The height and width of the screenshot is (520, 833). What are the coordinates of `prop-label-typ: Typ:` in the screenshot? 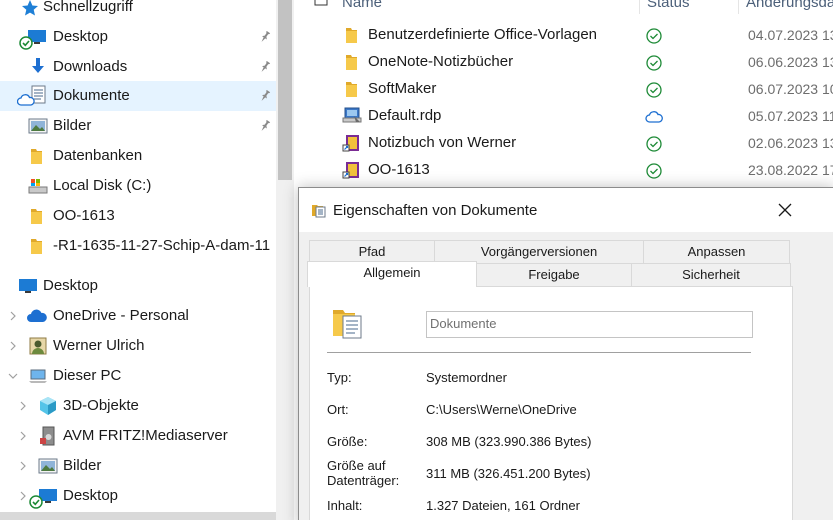 It's located at (339, 377).